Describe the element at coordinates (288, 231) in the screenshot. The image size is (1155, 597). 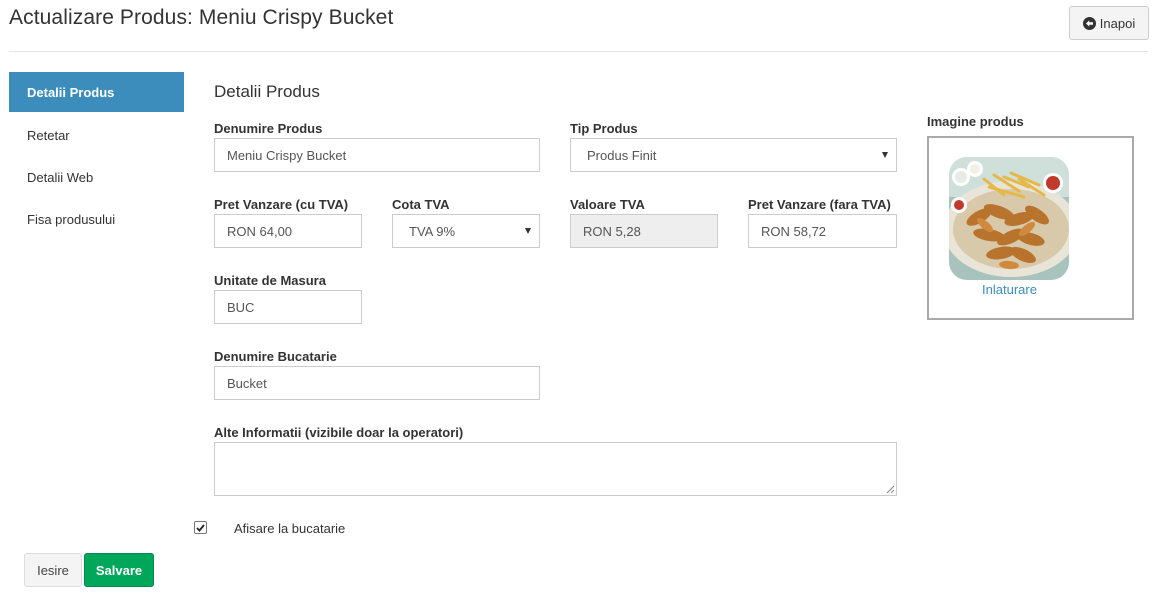
I see `price-with-vat-input: RON 64,00` at that location.